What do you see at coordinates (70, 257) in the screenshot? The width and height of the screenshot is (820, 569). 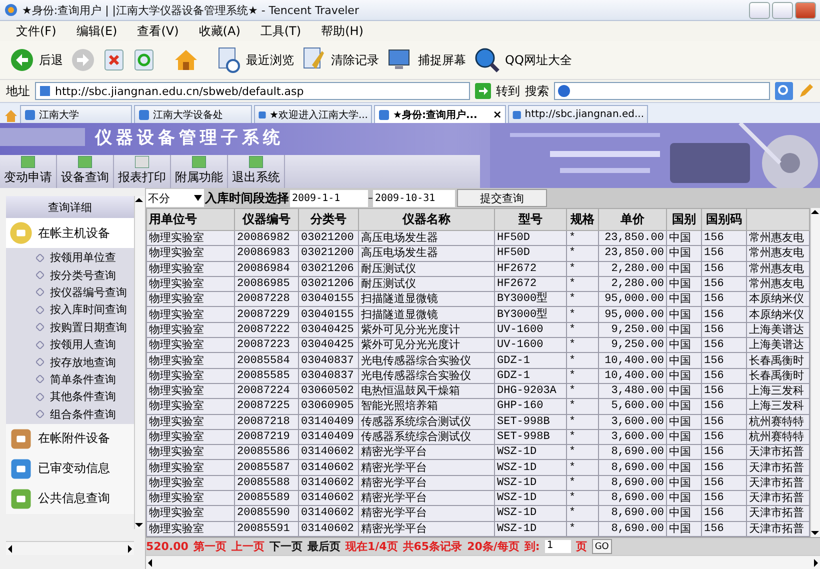 I see `sidebar-item: 按领用单位查` at bounding box center [70, 257].